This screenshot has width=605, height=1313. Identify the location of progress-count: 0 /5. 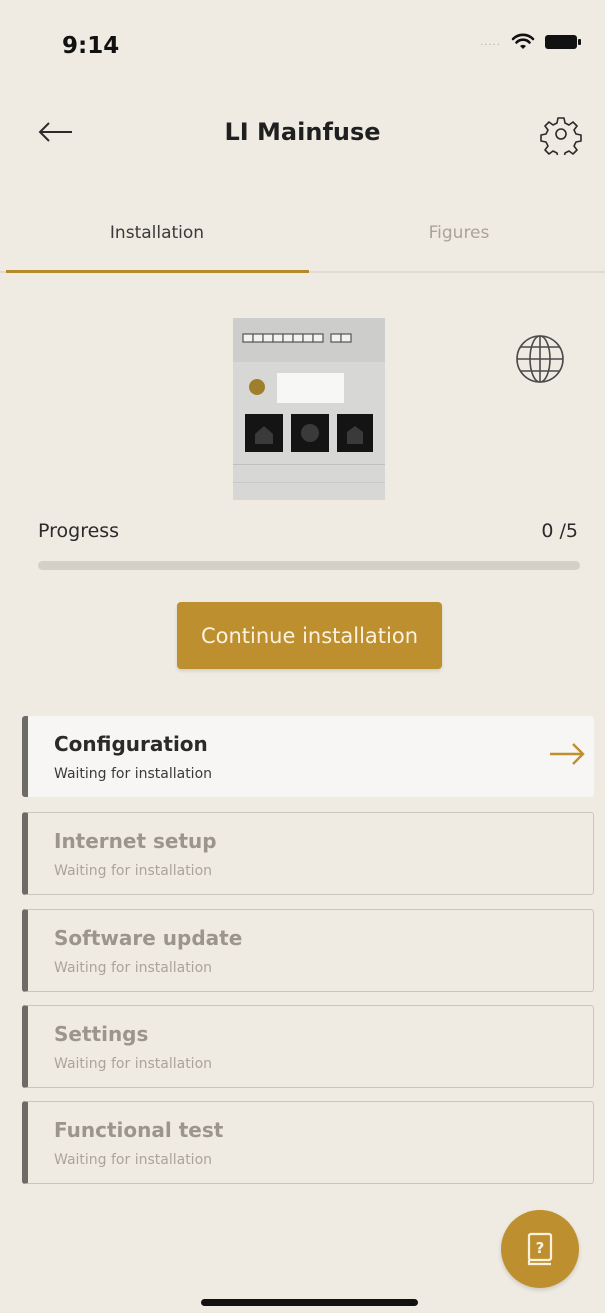
(559, 531).